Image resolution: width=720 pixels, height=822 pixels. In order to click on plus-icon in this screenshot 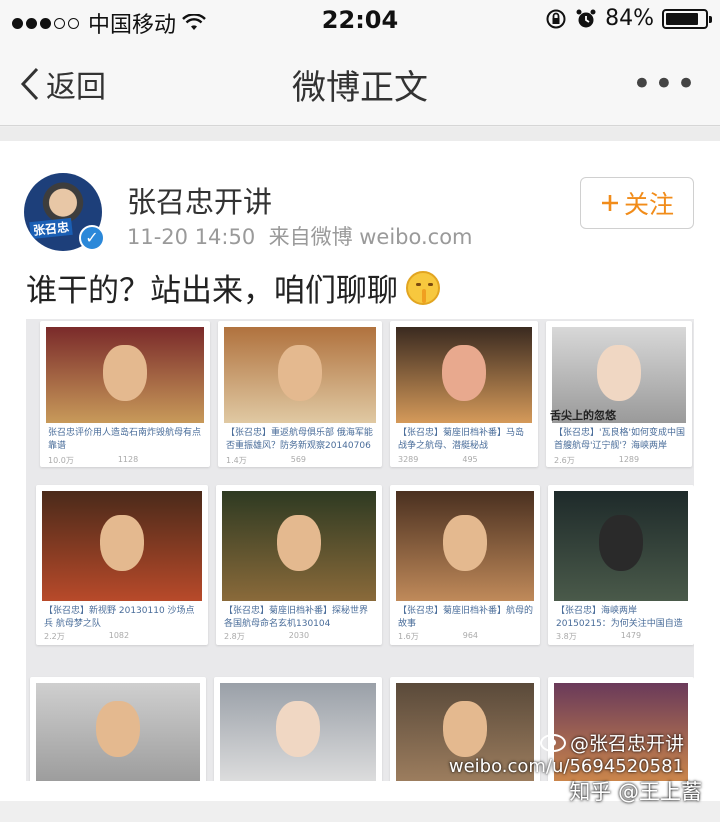, I will do `click(609, 203)`.